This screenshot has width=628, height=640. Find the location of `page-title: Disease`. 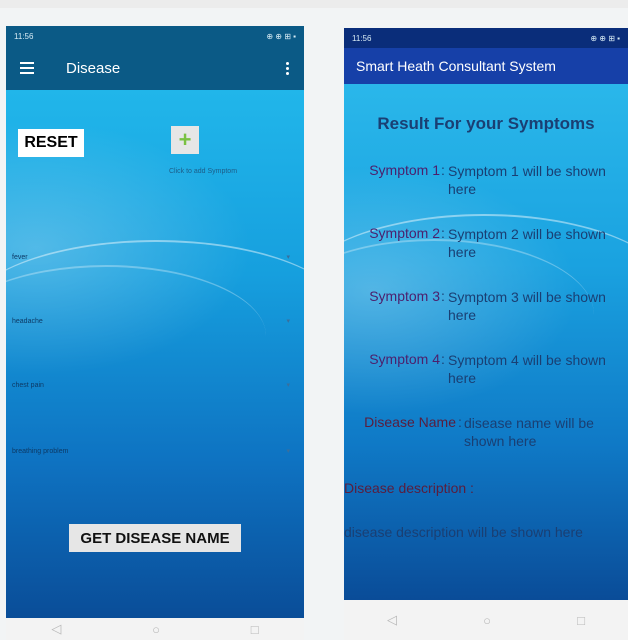

page-title: Disease is located at coordinates (93, 68).